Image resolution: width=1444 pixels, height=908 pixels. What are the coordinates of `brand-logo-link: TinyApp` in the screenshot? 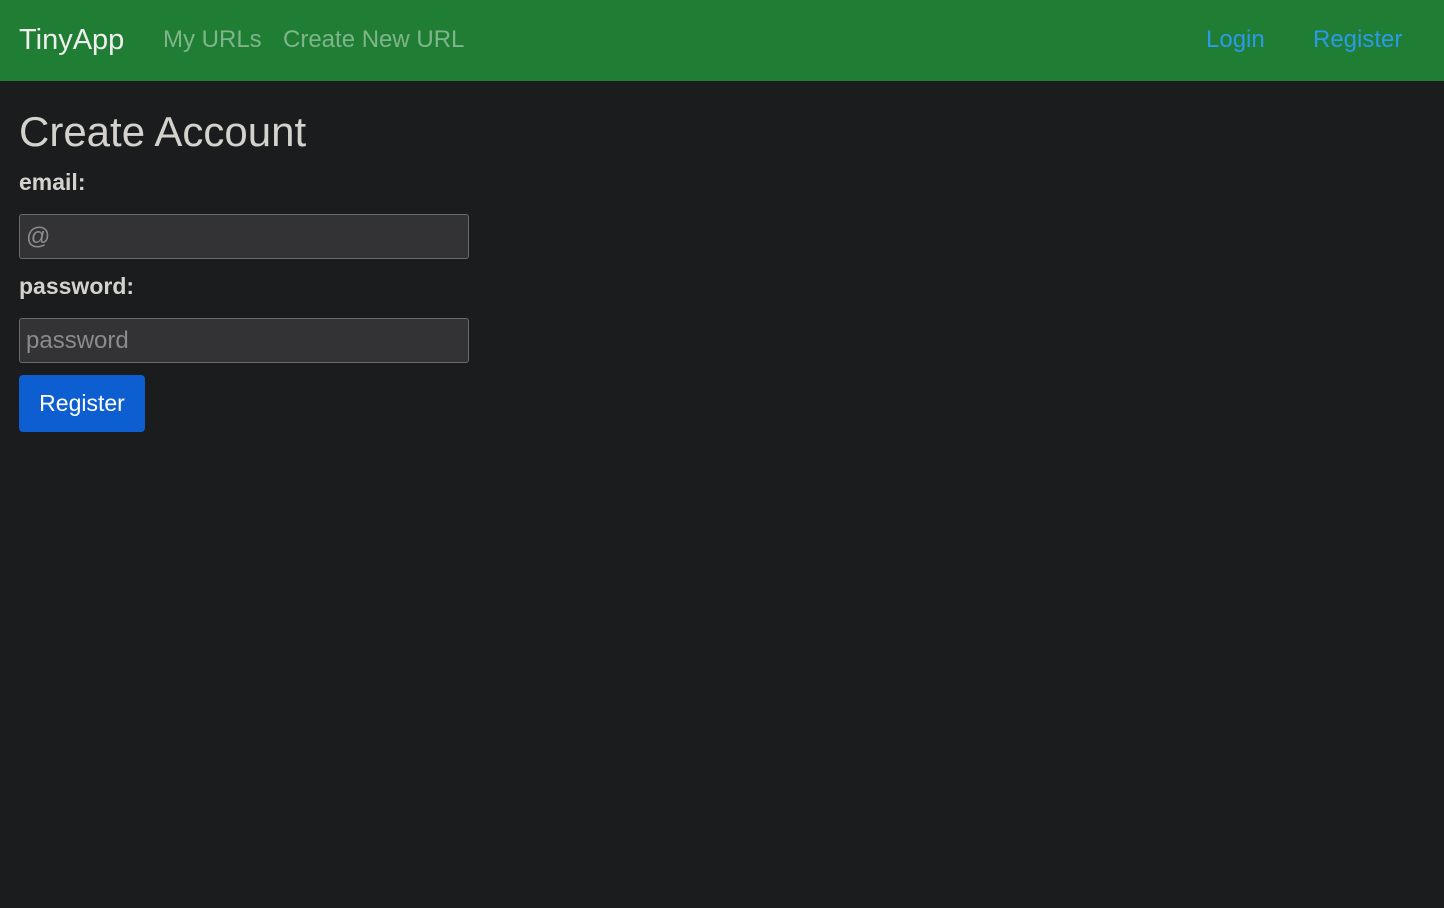 It's located at (71, 40).